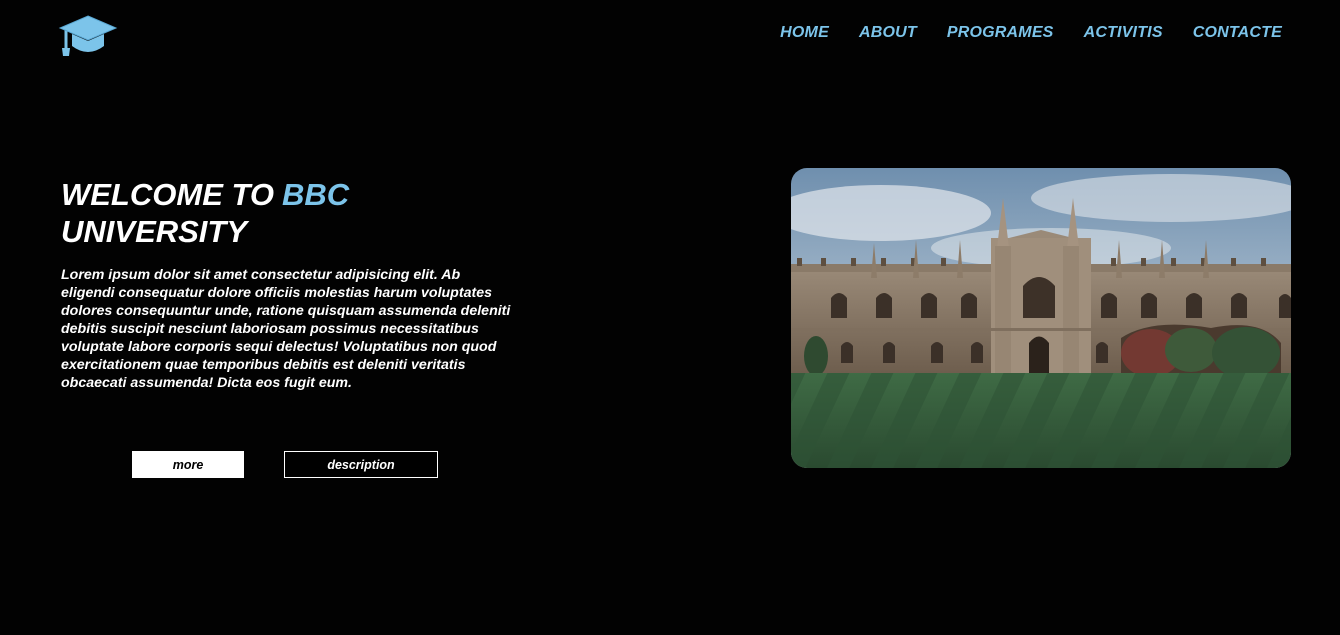  Describe the element at coordinates (1000, 33) in the screenshot. I see `nav-item-programes: PROGRAMES` at that location.